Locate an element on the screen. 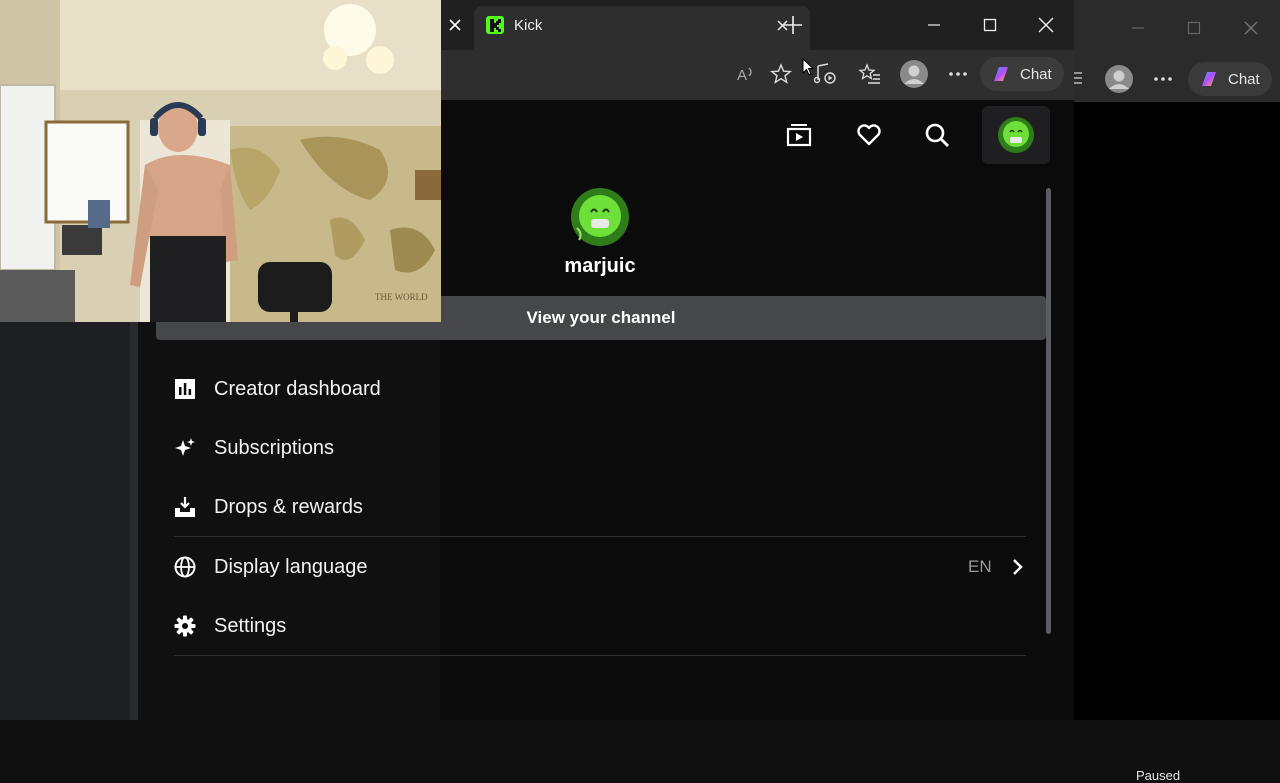 The image size is (1280, 783). favorites-list-icon is located at coordinates (870, 74).